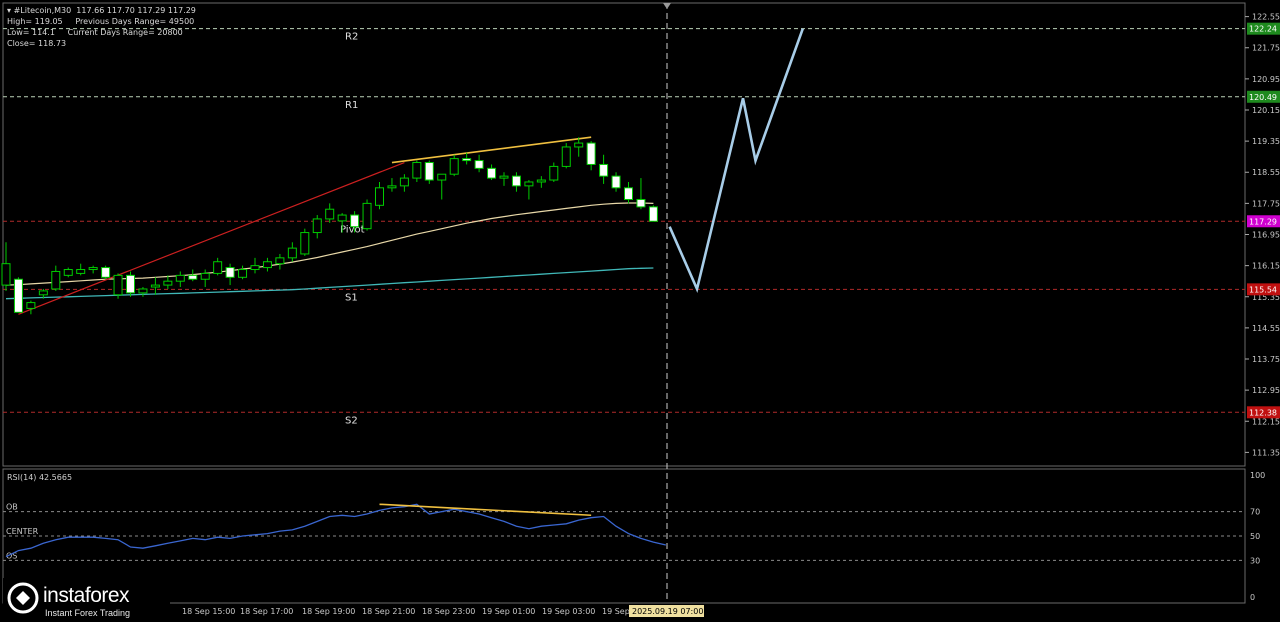  I want to click on price-tick-label: 120.15, so click(1266, 110).